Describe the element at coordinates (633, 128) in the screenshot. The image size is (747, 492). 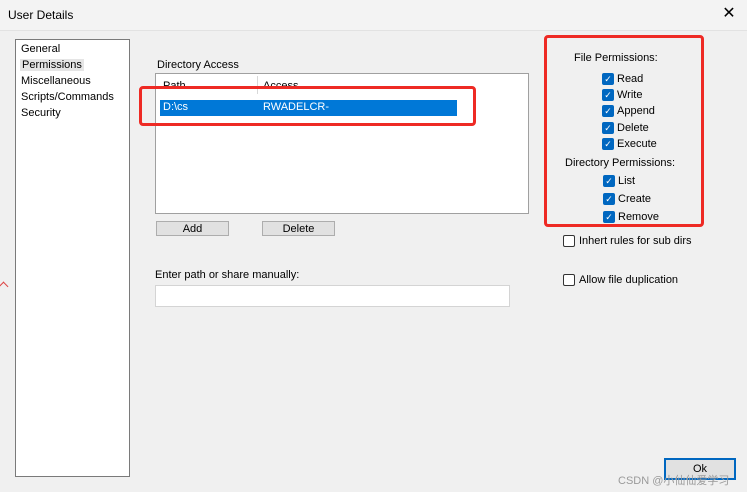
I see `checkbox-delete-label: Delete` at that location.